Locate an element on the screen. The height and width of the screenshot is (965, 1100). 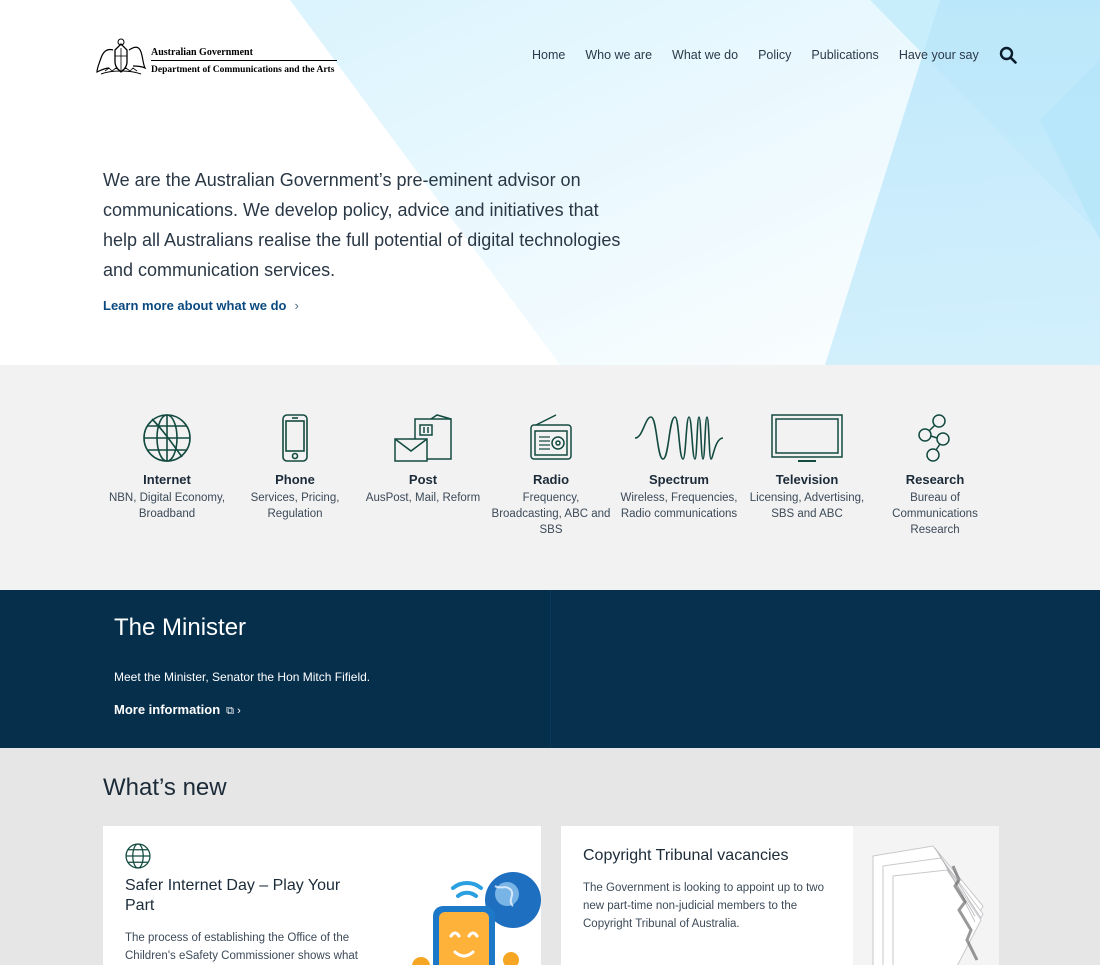
topic-name: Spectrum is located at coordinates (679, 479).